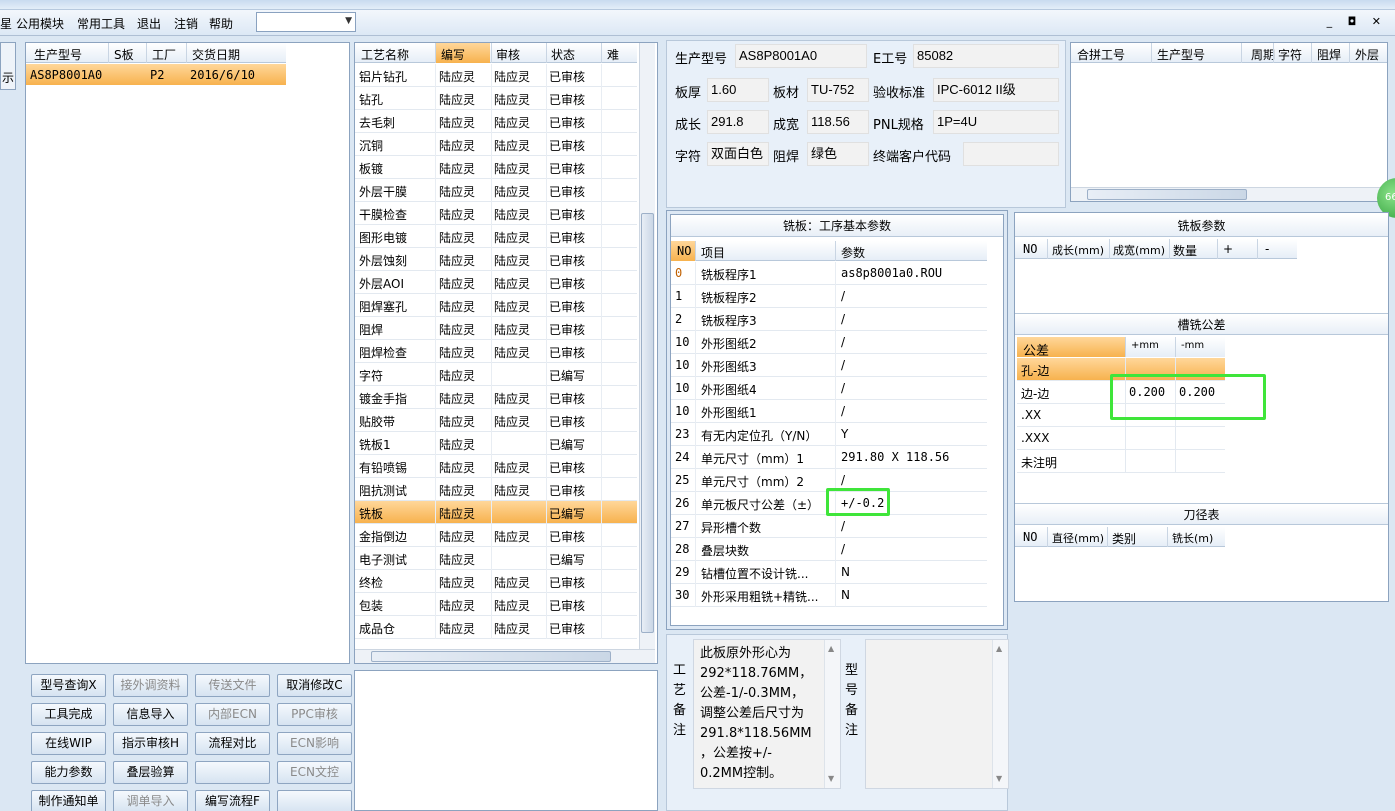 The image size is (1395, 811). I want to click on material-field: TU-752, so click(838, 90).